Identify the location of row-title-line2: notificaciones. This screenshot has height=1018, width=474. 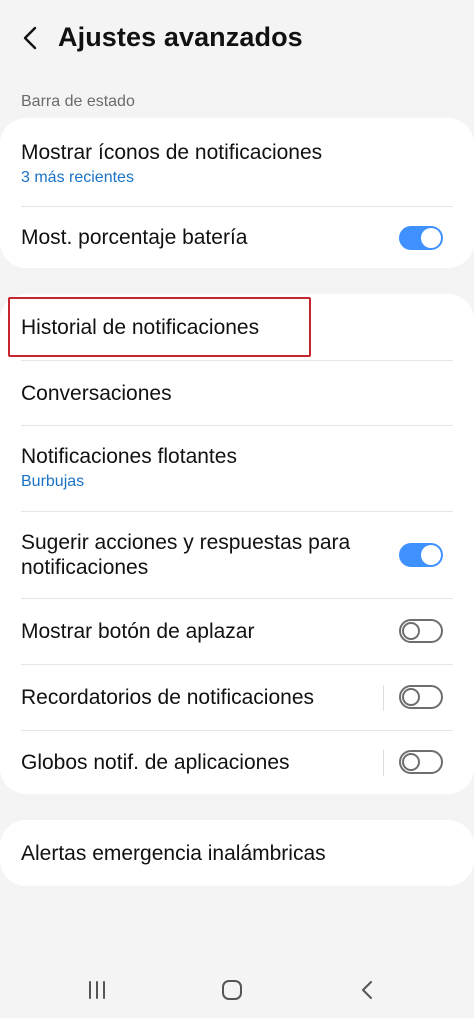
(85, 567).